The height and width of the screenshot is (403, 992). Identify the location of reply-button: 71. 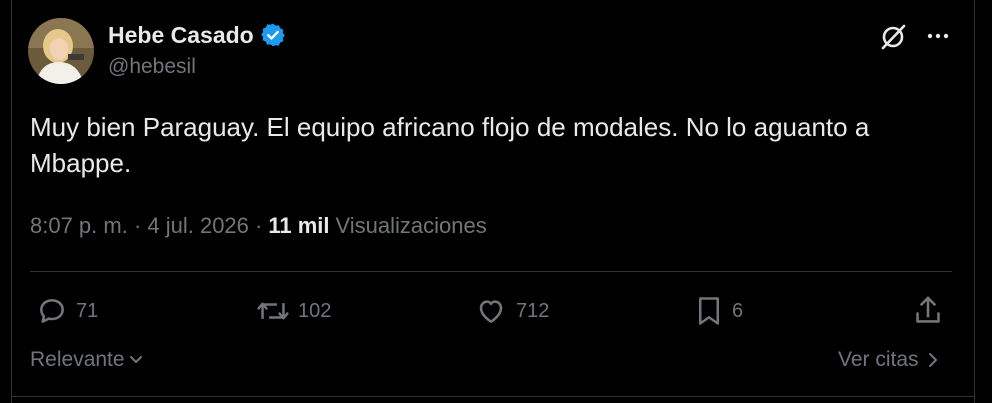
(67, 311).